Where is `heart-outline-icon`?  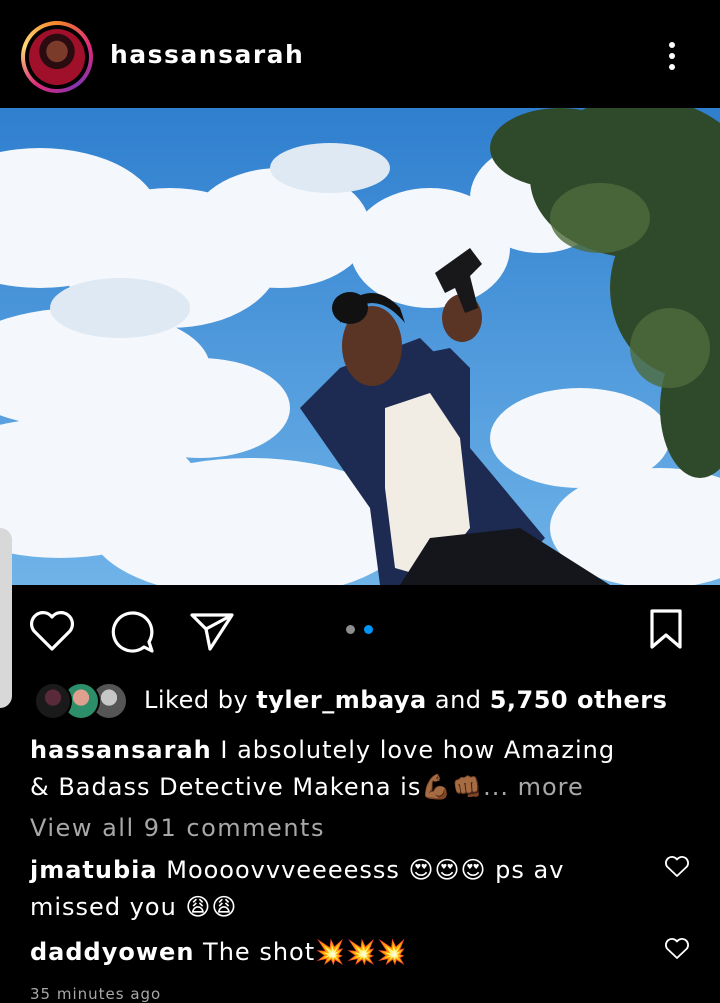 heart-outline-icon is located at coordinates (52, 633).